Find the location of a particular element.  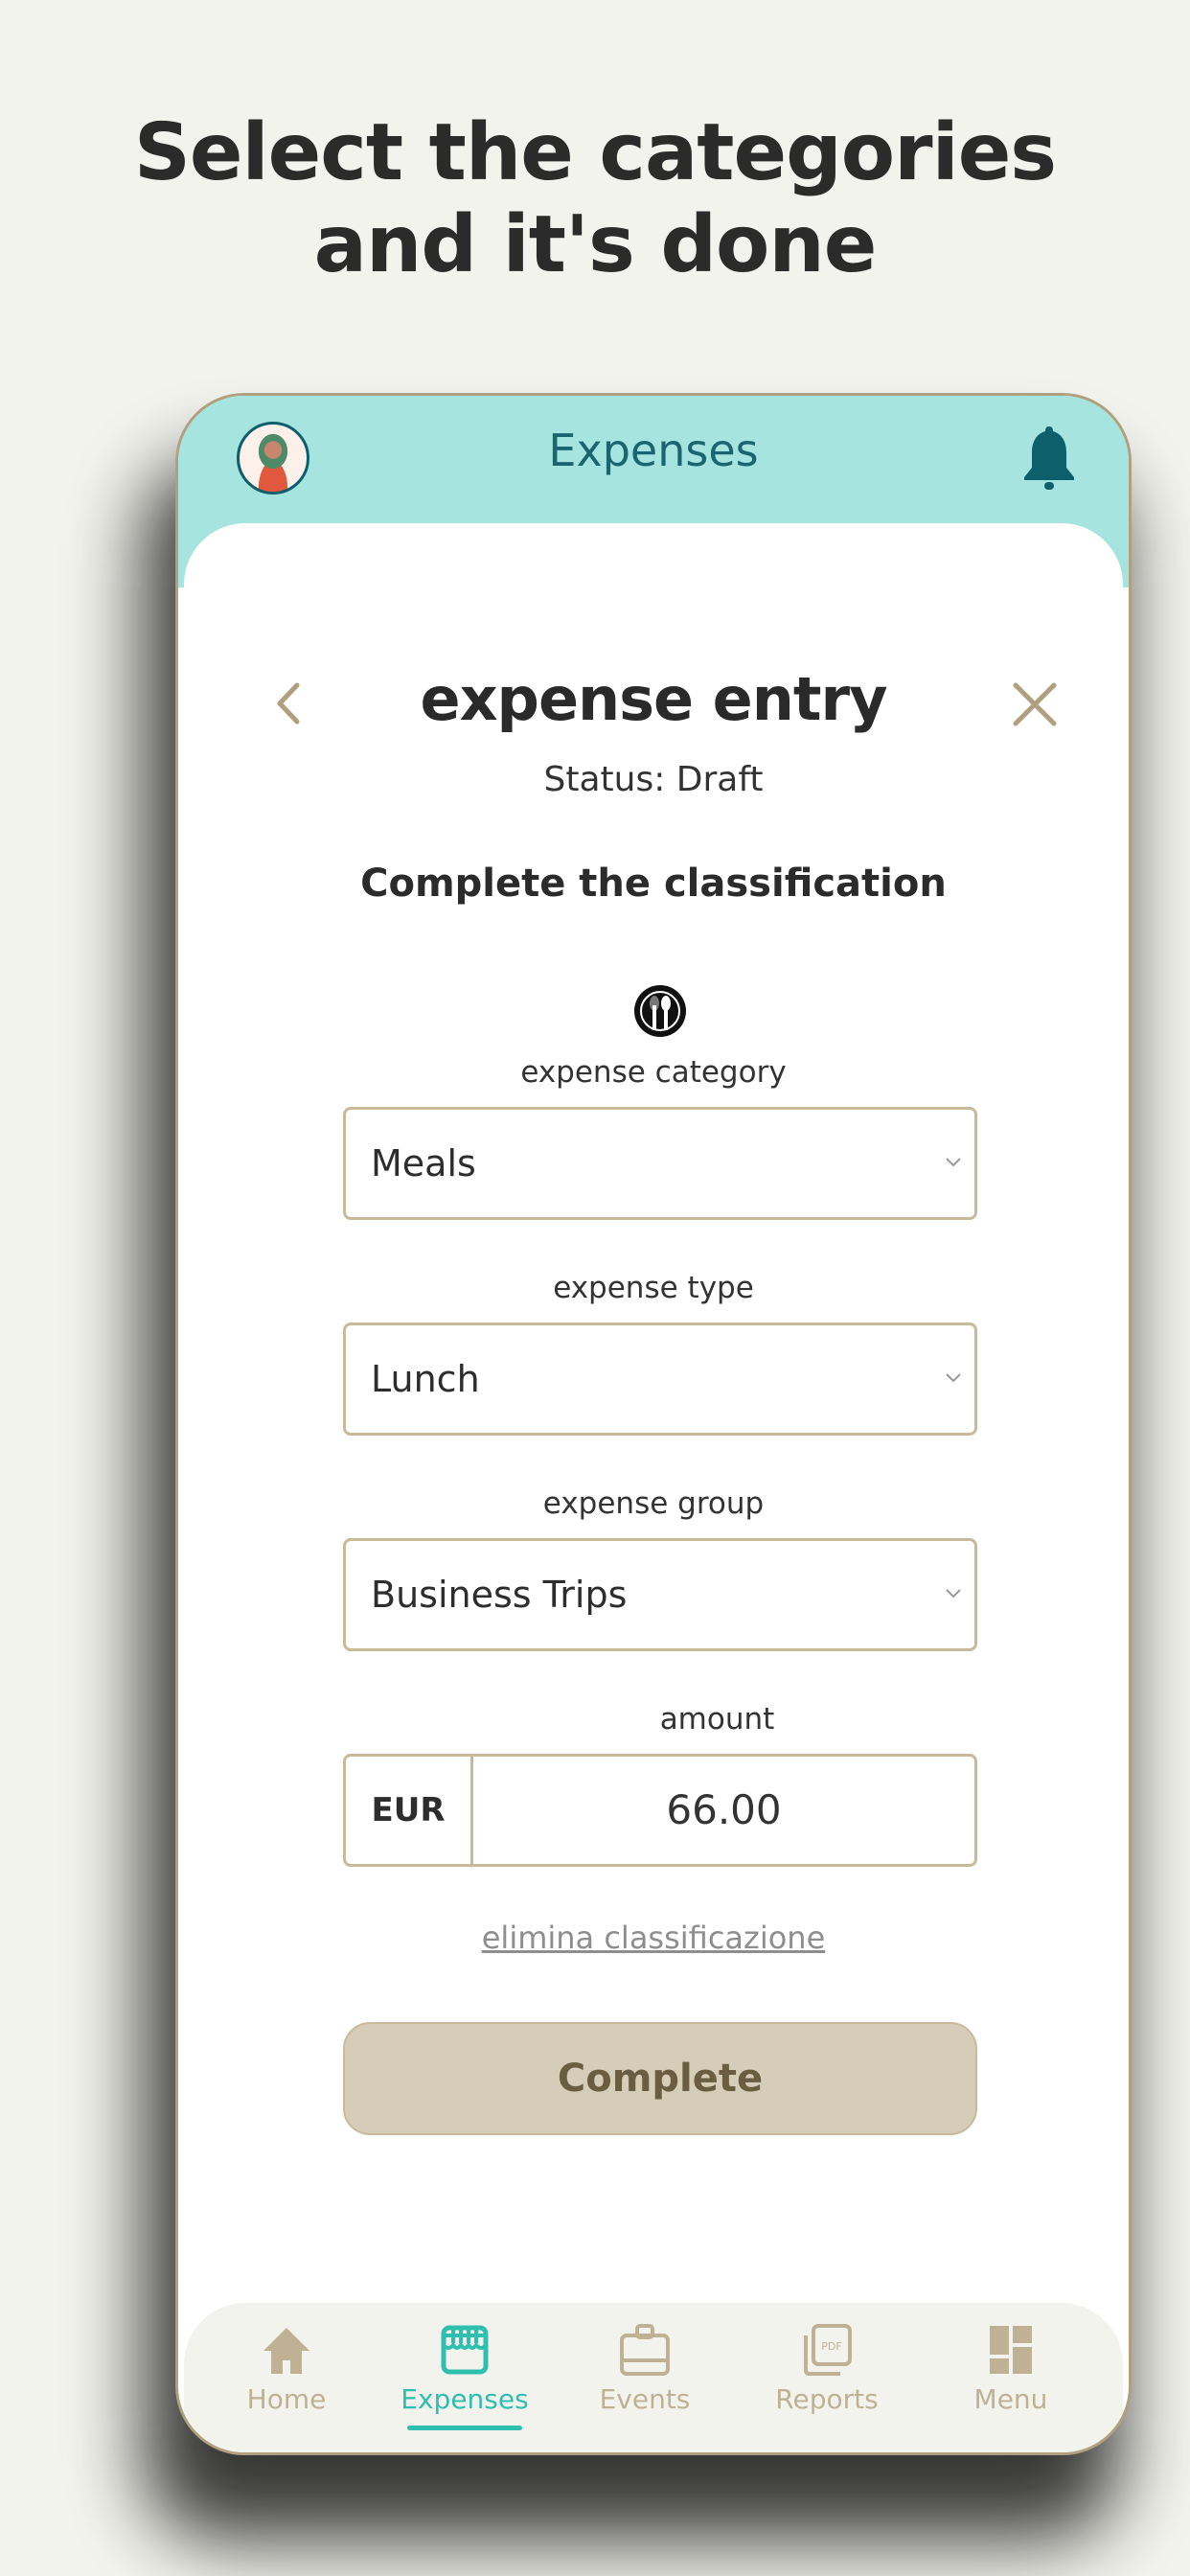

tab-label: Home is located at coordinates (287, 2399).